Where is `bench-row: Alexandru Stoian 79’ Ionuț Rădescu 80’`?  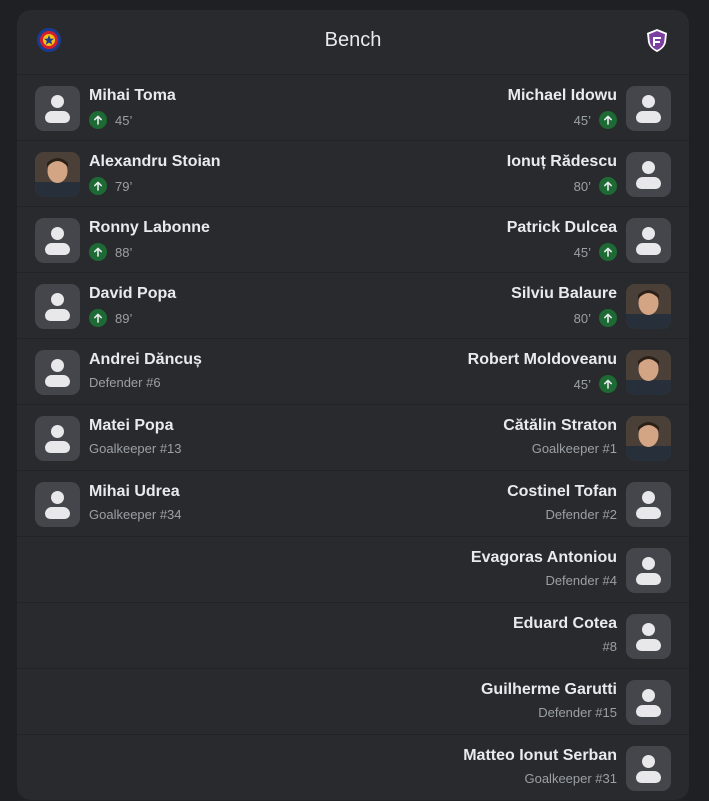 bench-row: Alexandru Stoian 79’ Ionuț Rădescu 80’ is located at coordinates (353, 174).